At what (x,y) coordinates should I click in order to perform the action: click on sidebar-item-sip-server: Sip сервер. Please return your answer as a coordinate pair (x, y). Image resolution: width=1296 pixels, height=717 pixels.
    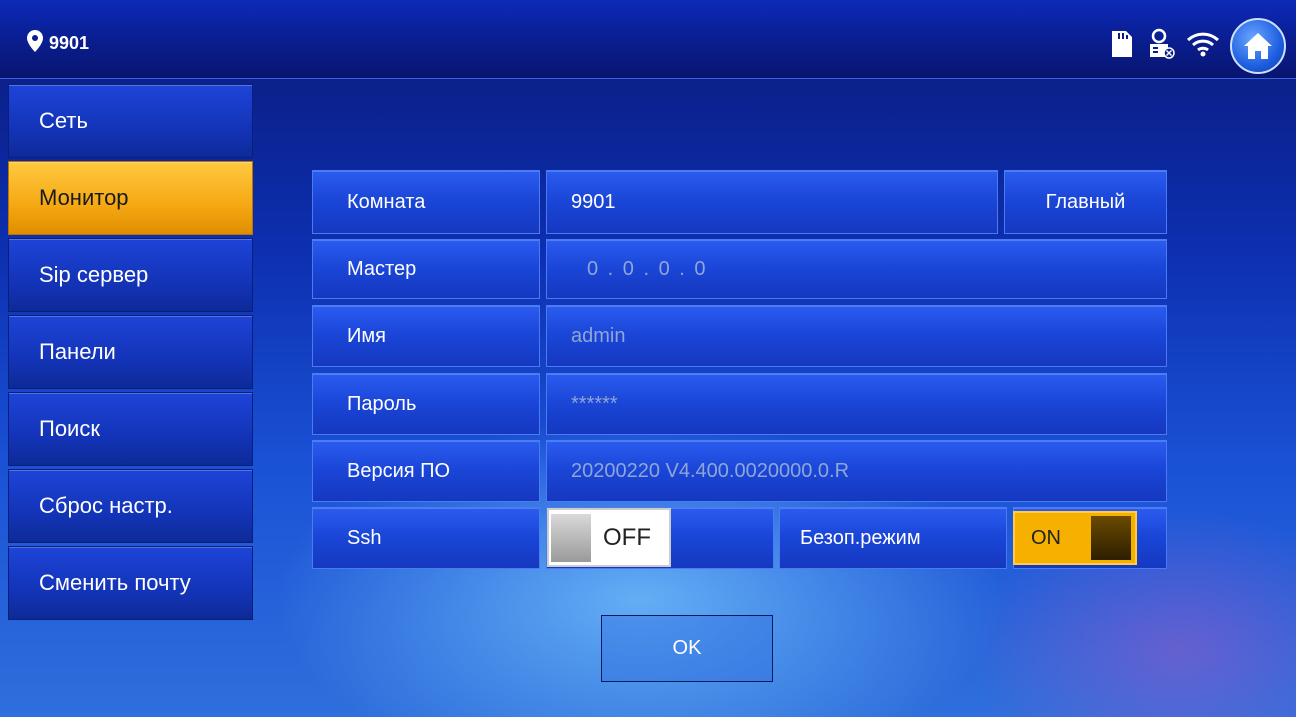
    Looking at the image, I should click on (130, 275).